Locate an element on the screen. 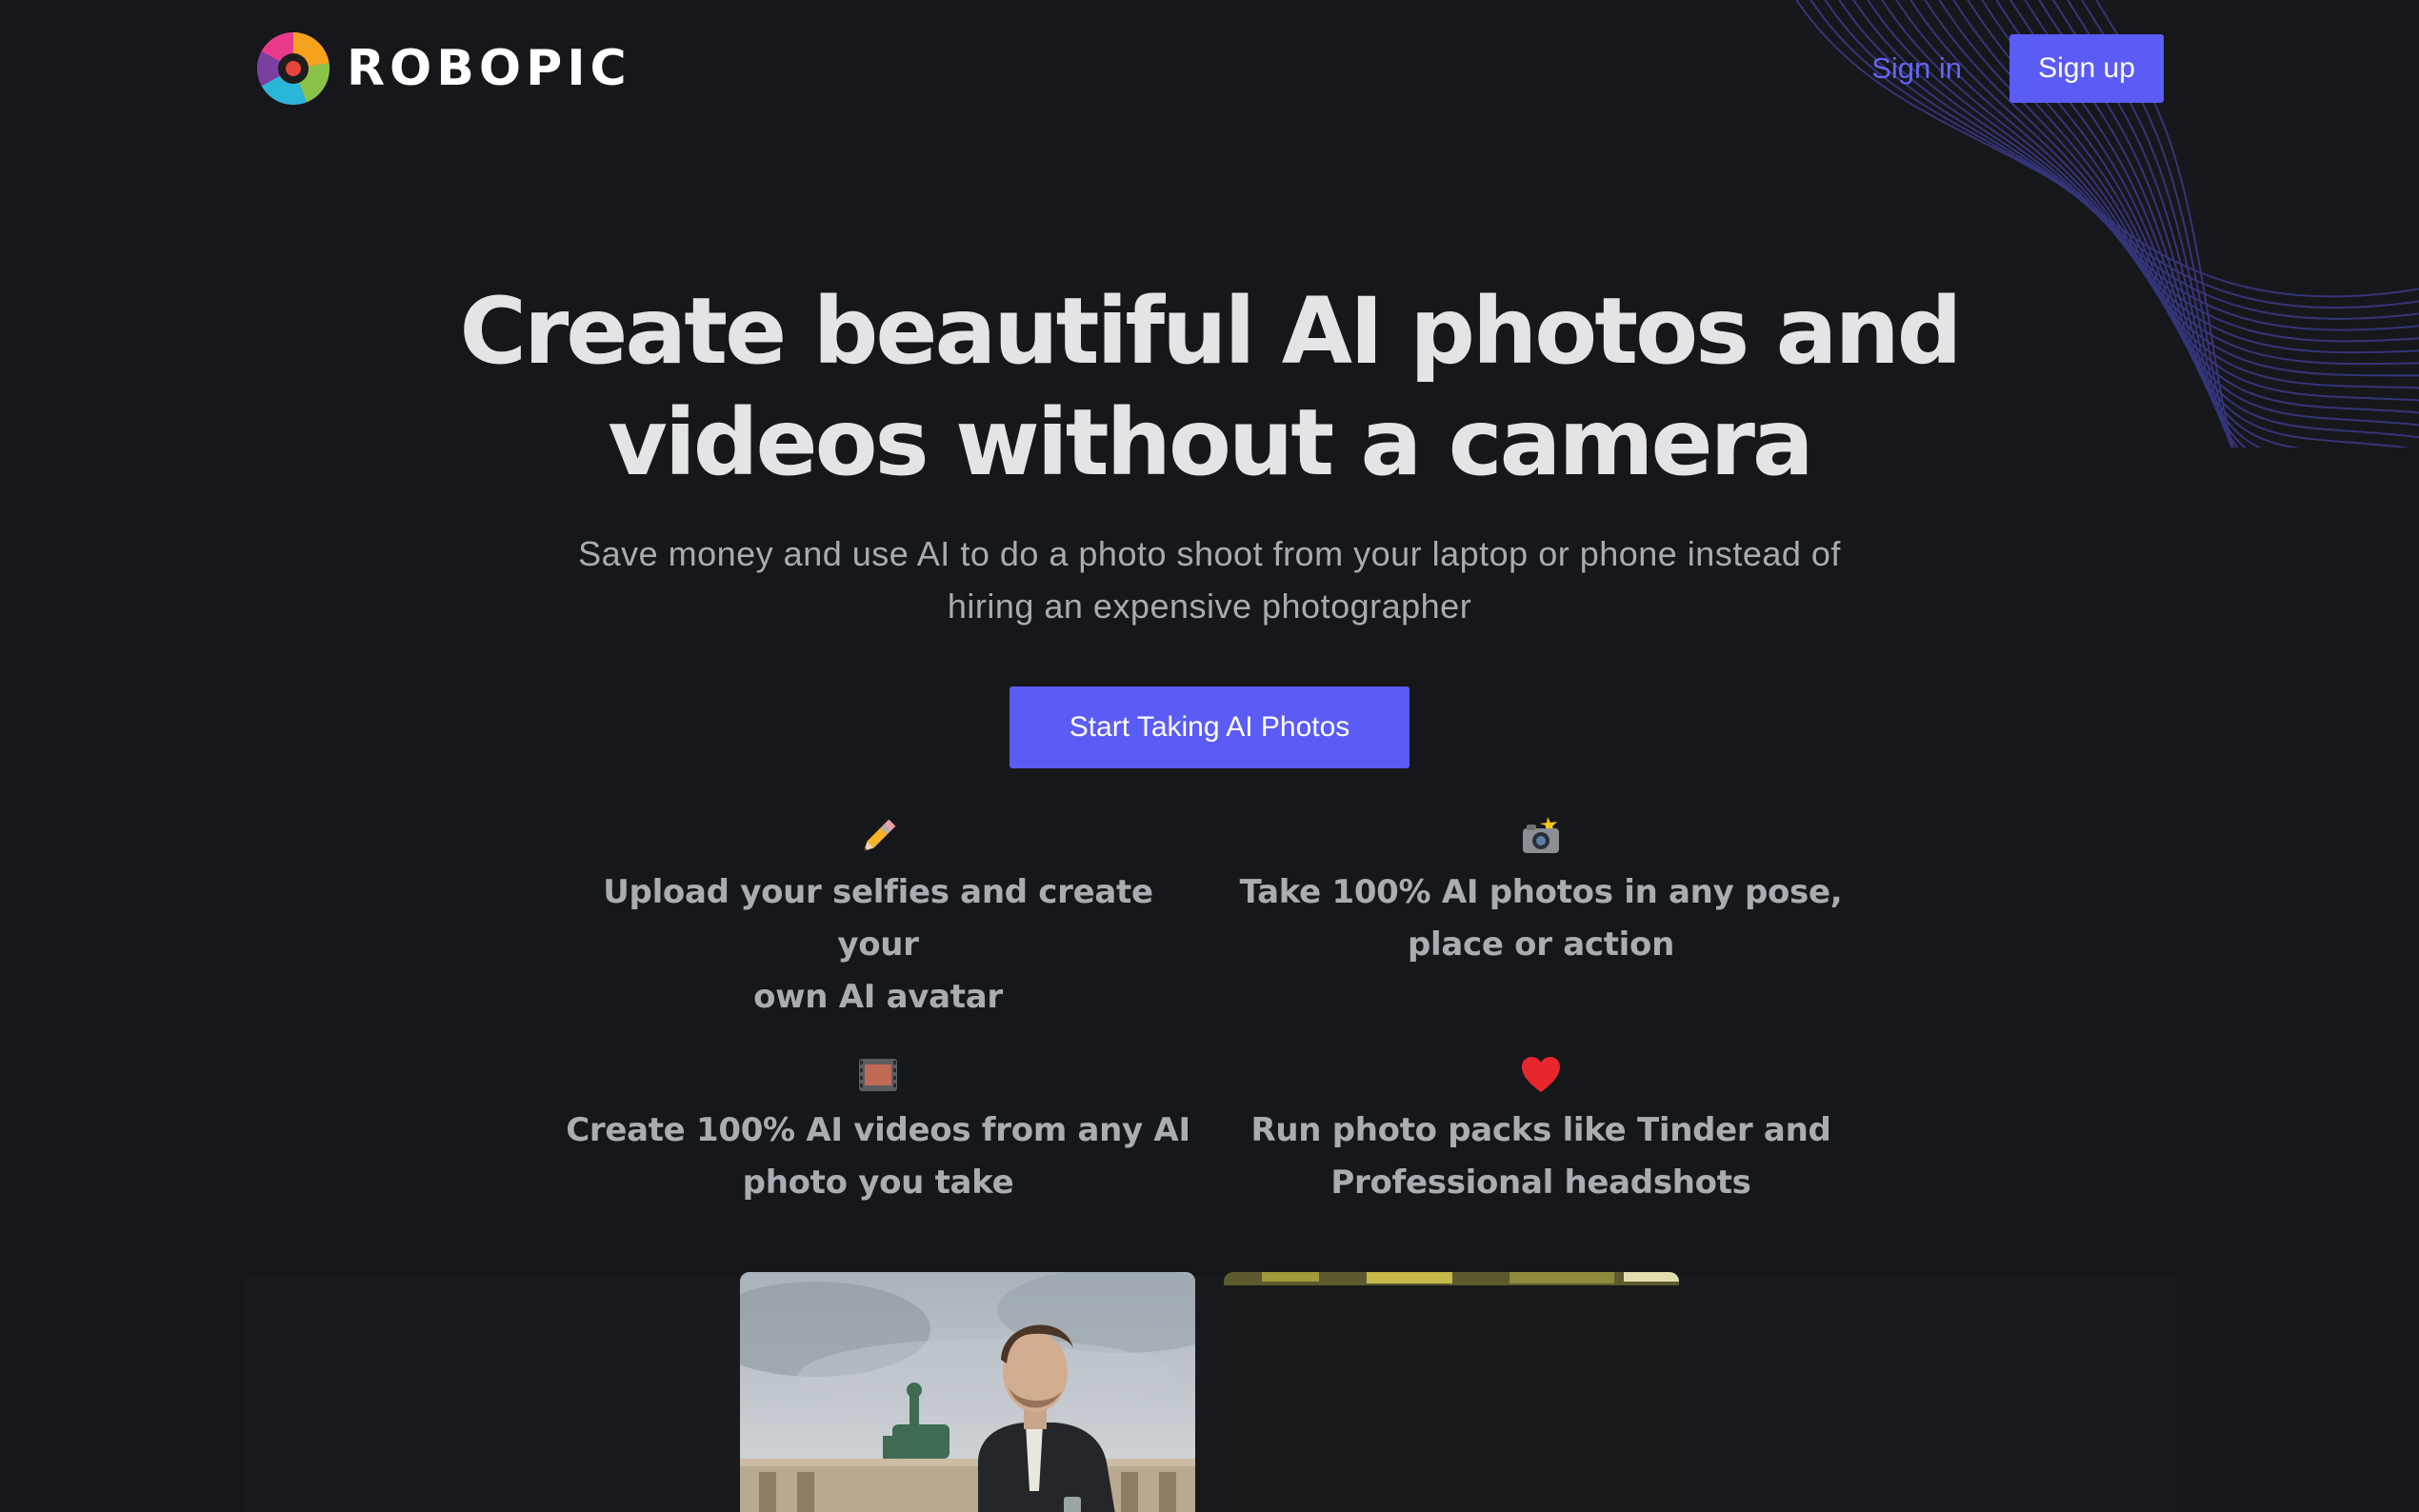  header-nav: Sign in Sign up is located at coordinates (2017, 68).